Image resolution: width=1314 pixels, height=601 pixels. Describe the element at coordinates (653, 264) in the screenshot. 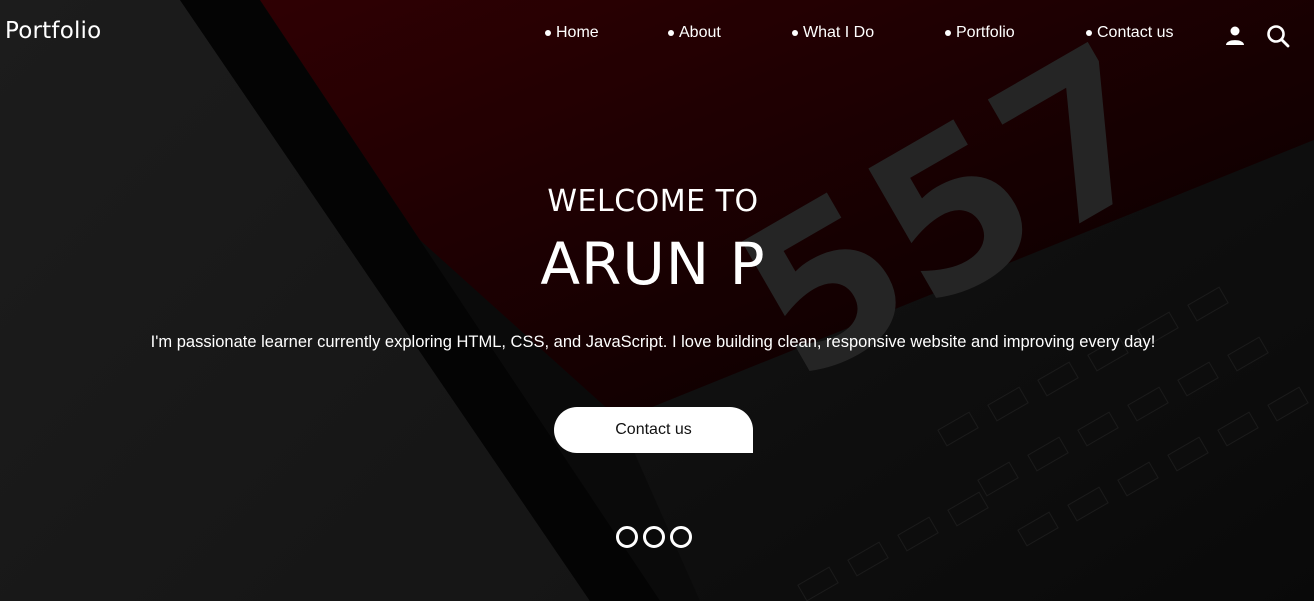

I see `hero-name-title: ARUN P` at that location.